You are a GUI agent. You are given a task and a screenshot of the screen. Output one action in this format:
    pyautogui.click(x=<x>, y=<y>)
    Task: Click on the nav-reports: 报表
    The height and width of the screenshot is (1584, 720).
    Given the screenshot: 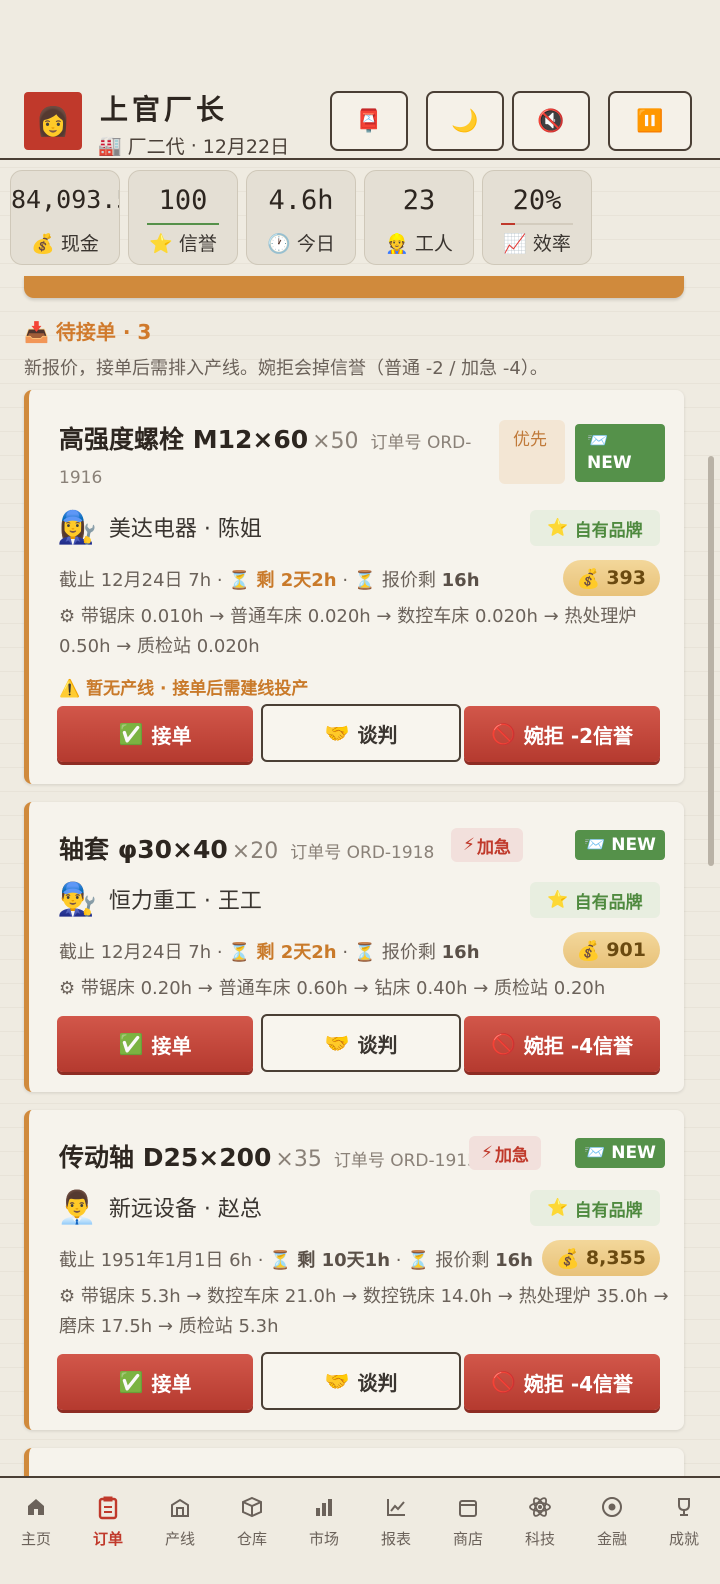 What is the action you would take?
    pyautogui.click(x=396, y=1526)
    